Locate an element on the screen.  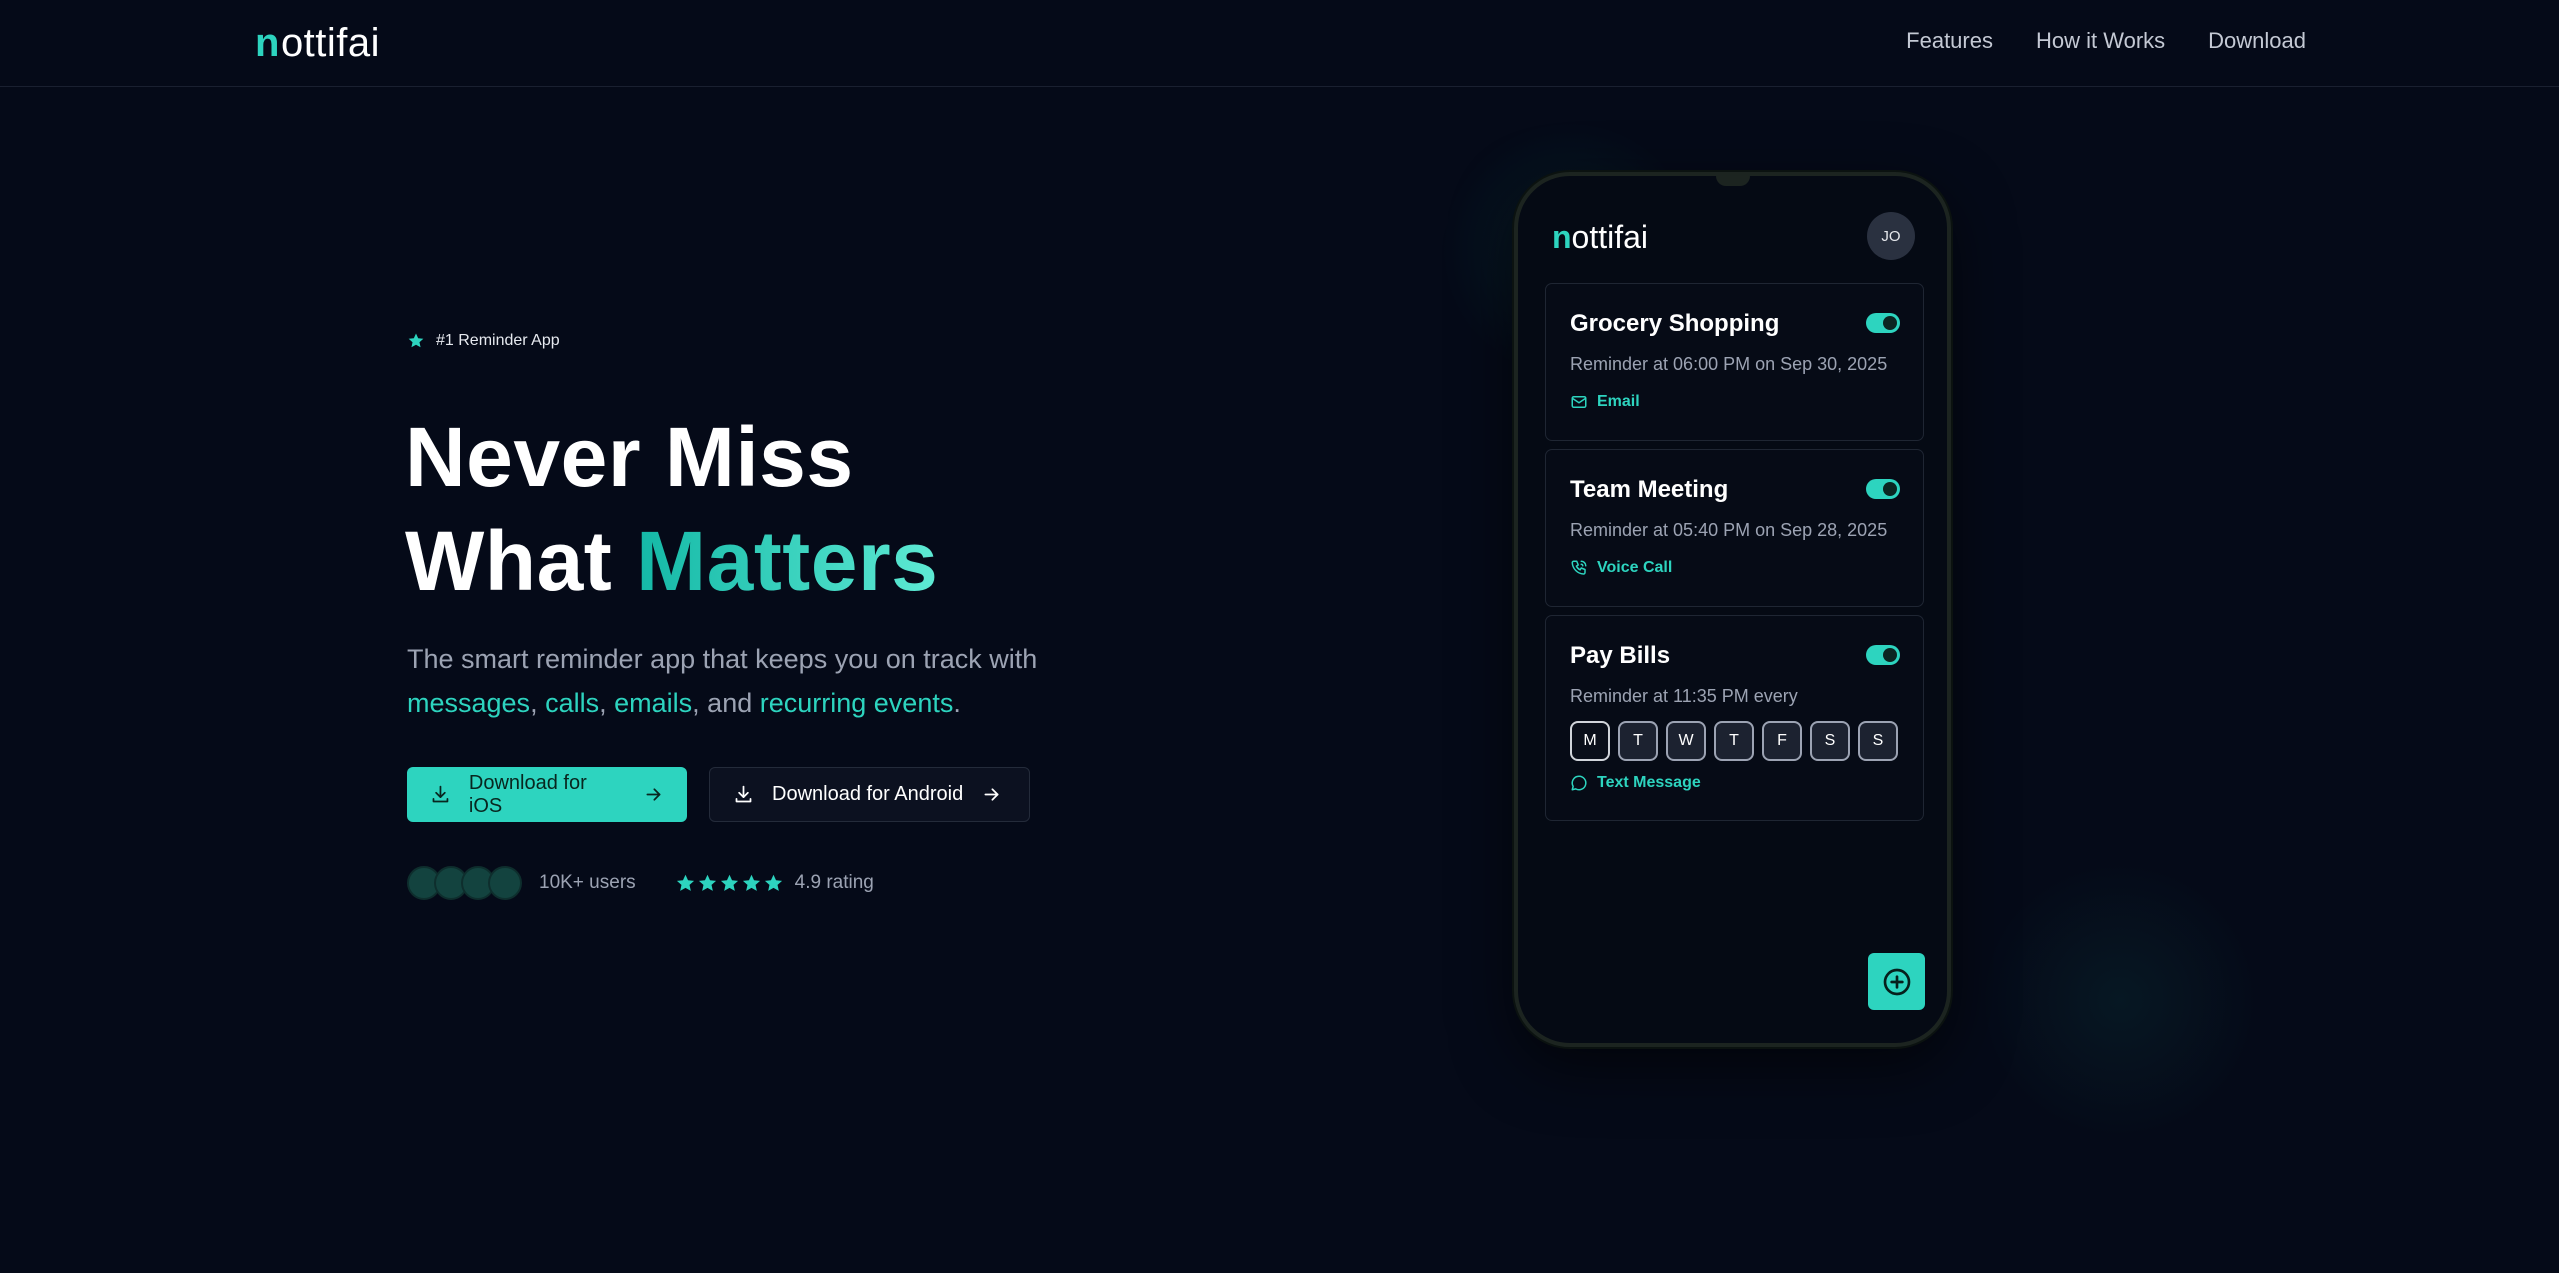
subtitle-calls: calls is located at coordinates (572, 703).